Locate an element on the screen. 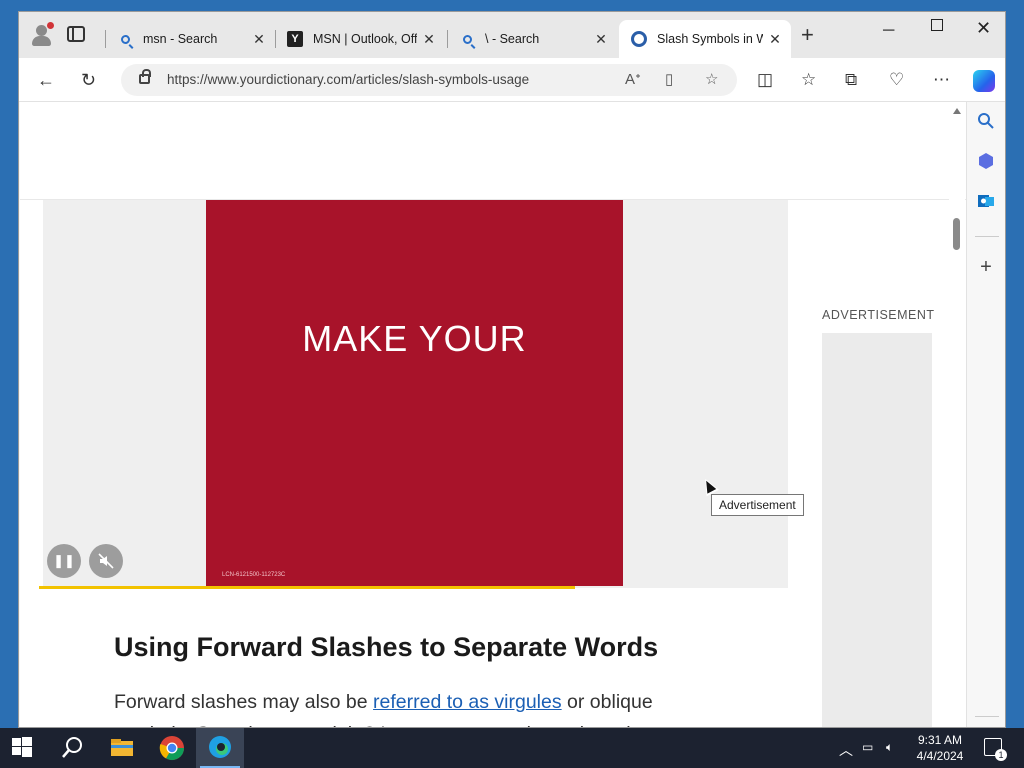 The width and height of the screenshot is (1024, 768). immersive-reader-icon: ▯ is located at coordinates (669, 79).